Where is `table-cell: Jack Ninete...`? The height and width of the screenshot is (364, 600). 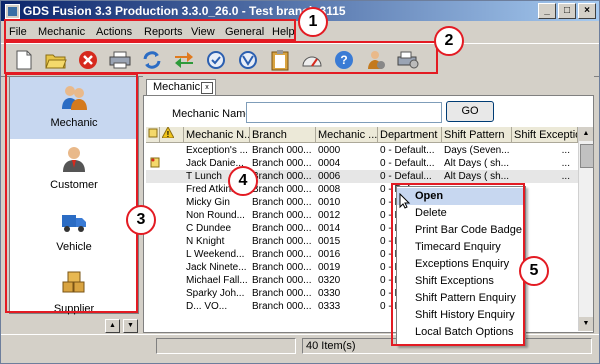
table-cell: Jack Ninete... is located at coordinates (216, 267).